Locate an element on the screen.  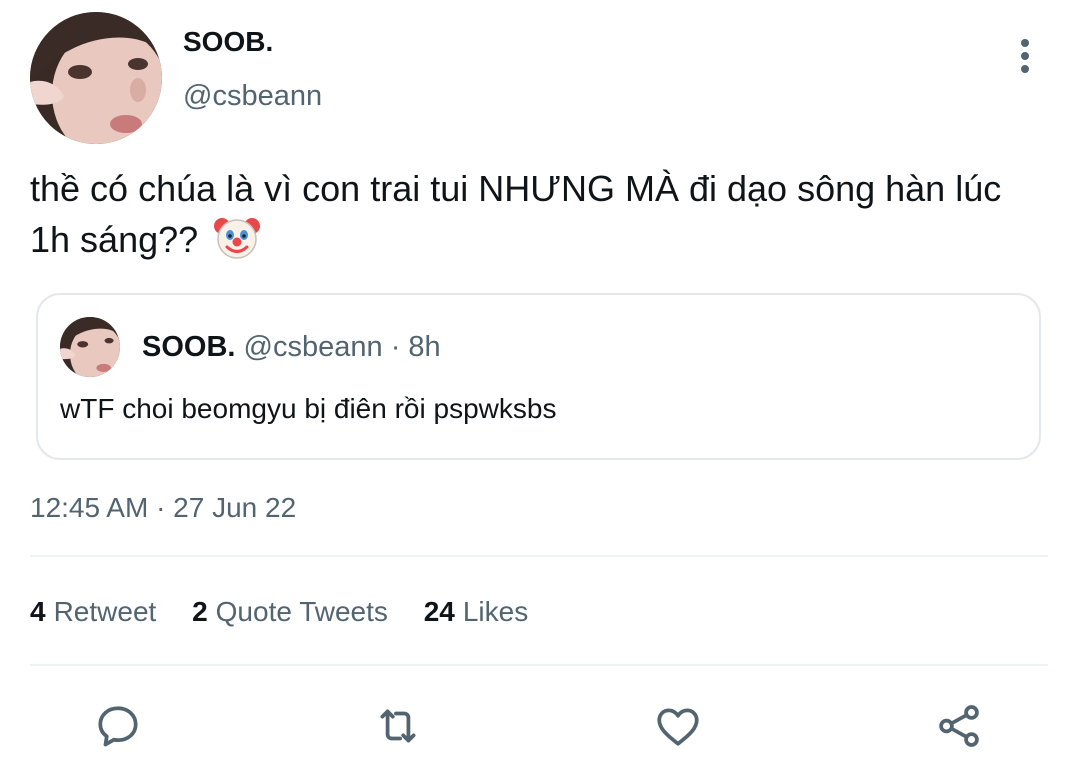
quoted-avatar is located at coordinates (90, 347).